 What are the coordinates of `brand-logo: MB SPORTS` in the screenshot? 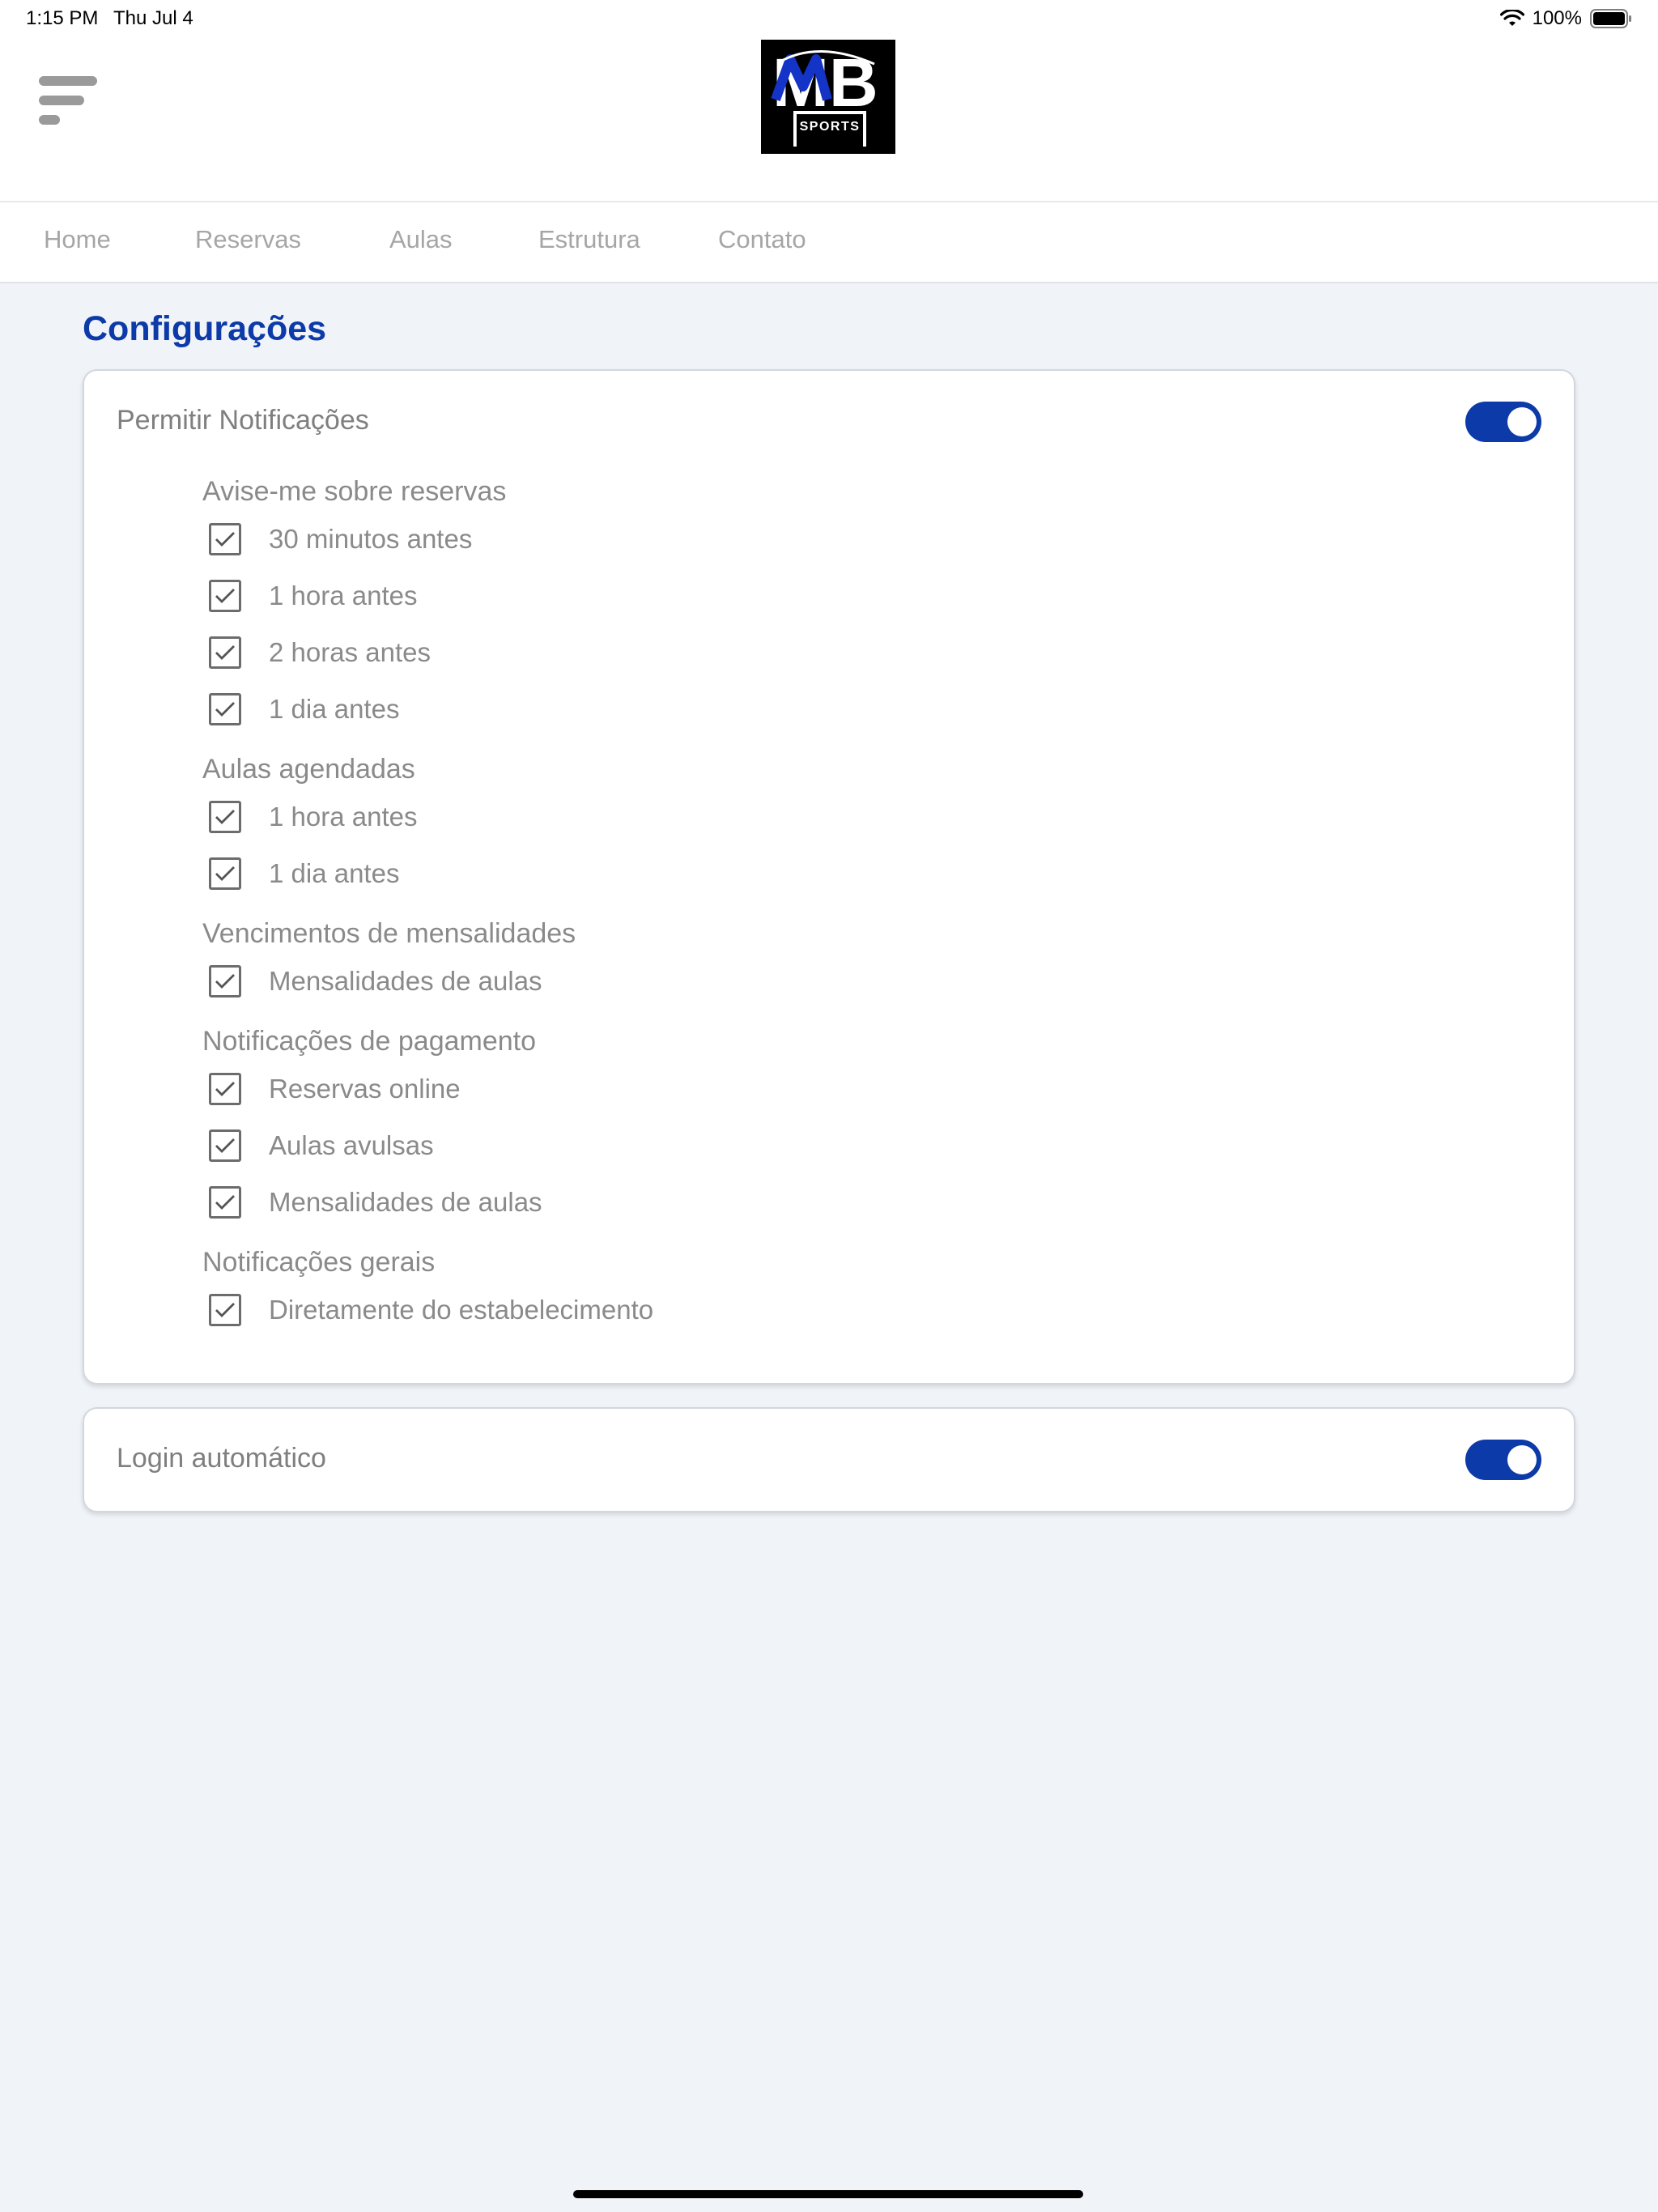 It's located at (828, 97).